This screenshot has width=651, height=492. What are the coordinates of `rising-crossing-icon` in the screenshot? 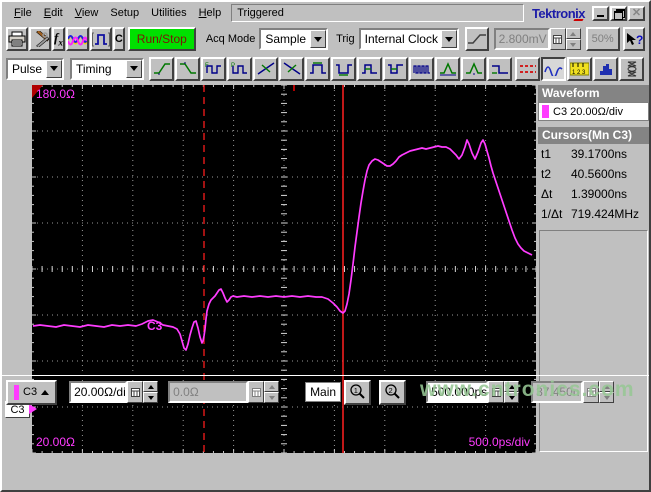 It's located at (265, 68).